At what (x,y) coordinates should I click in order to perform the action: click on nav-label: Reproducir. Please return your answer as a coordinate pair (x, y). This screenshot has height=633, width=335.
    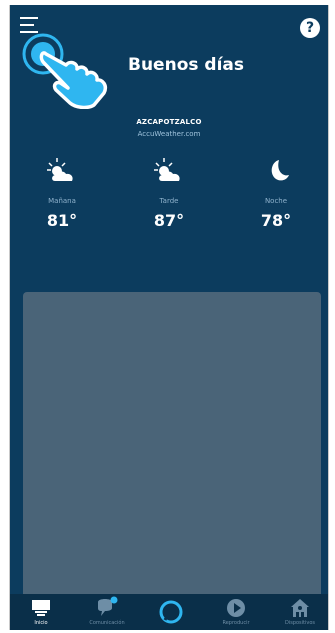
    Looking at the image, I should click on (236, 623).